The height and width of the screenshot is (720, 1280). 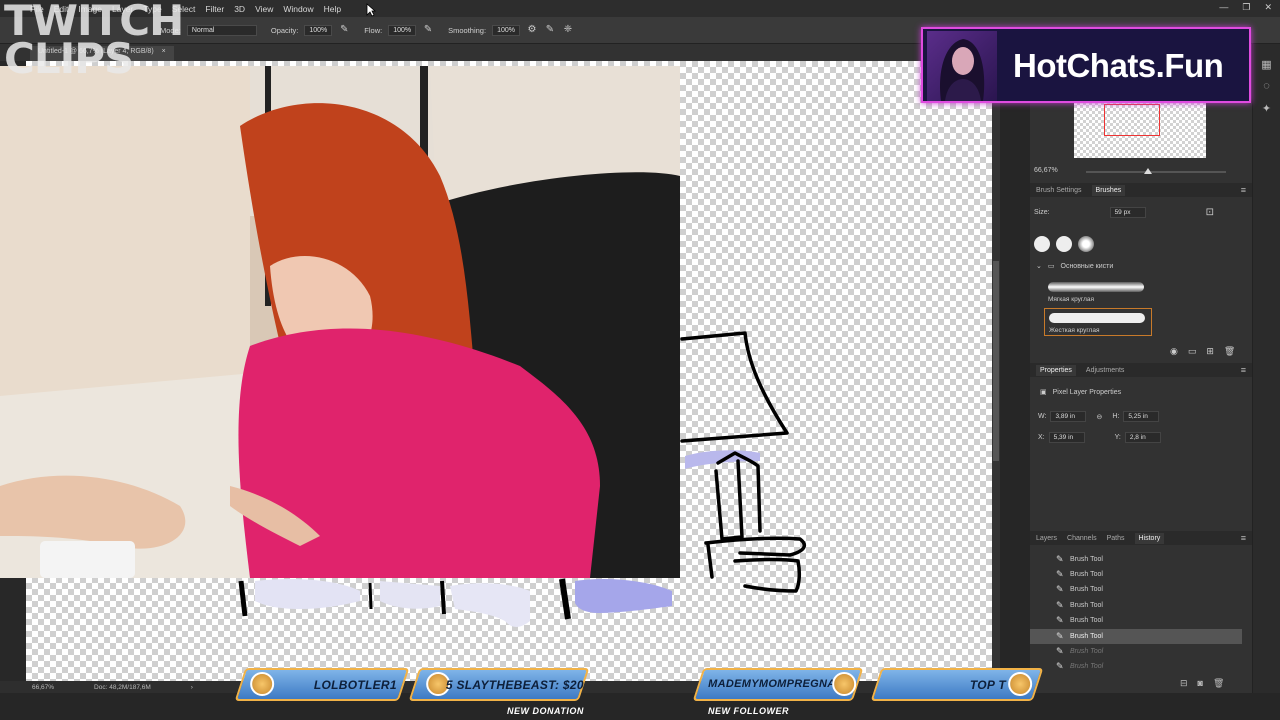 I want to click on brush-group-name: Основные кисти, so click(x=1087, y=266).